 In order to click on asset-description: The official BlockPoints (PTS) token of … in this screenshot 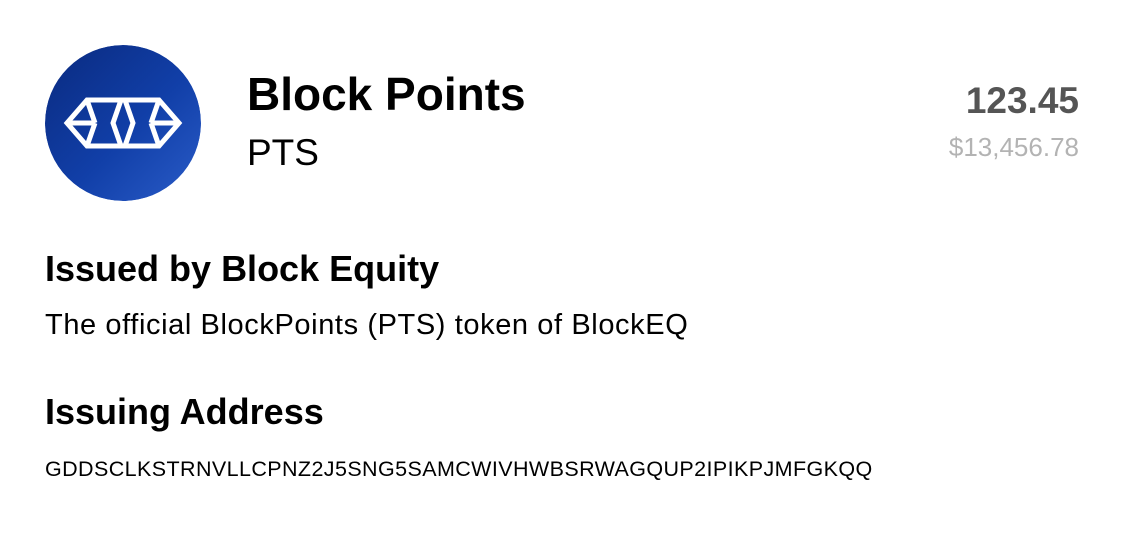, I will do `click(367, 325)`.